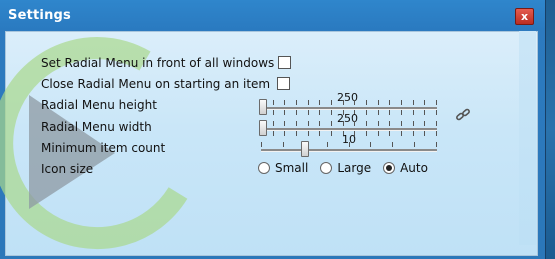 This screenshot has width=555, height=259. I want to click on min-count-label: Minimum item count, so click(103, 148).